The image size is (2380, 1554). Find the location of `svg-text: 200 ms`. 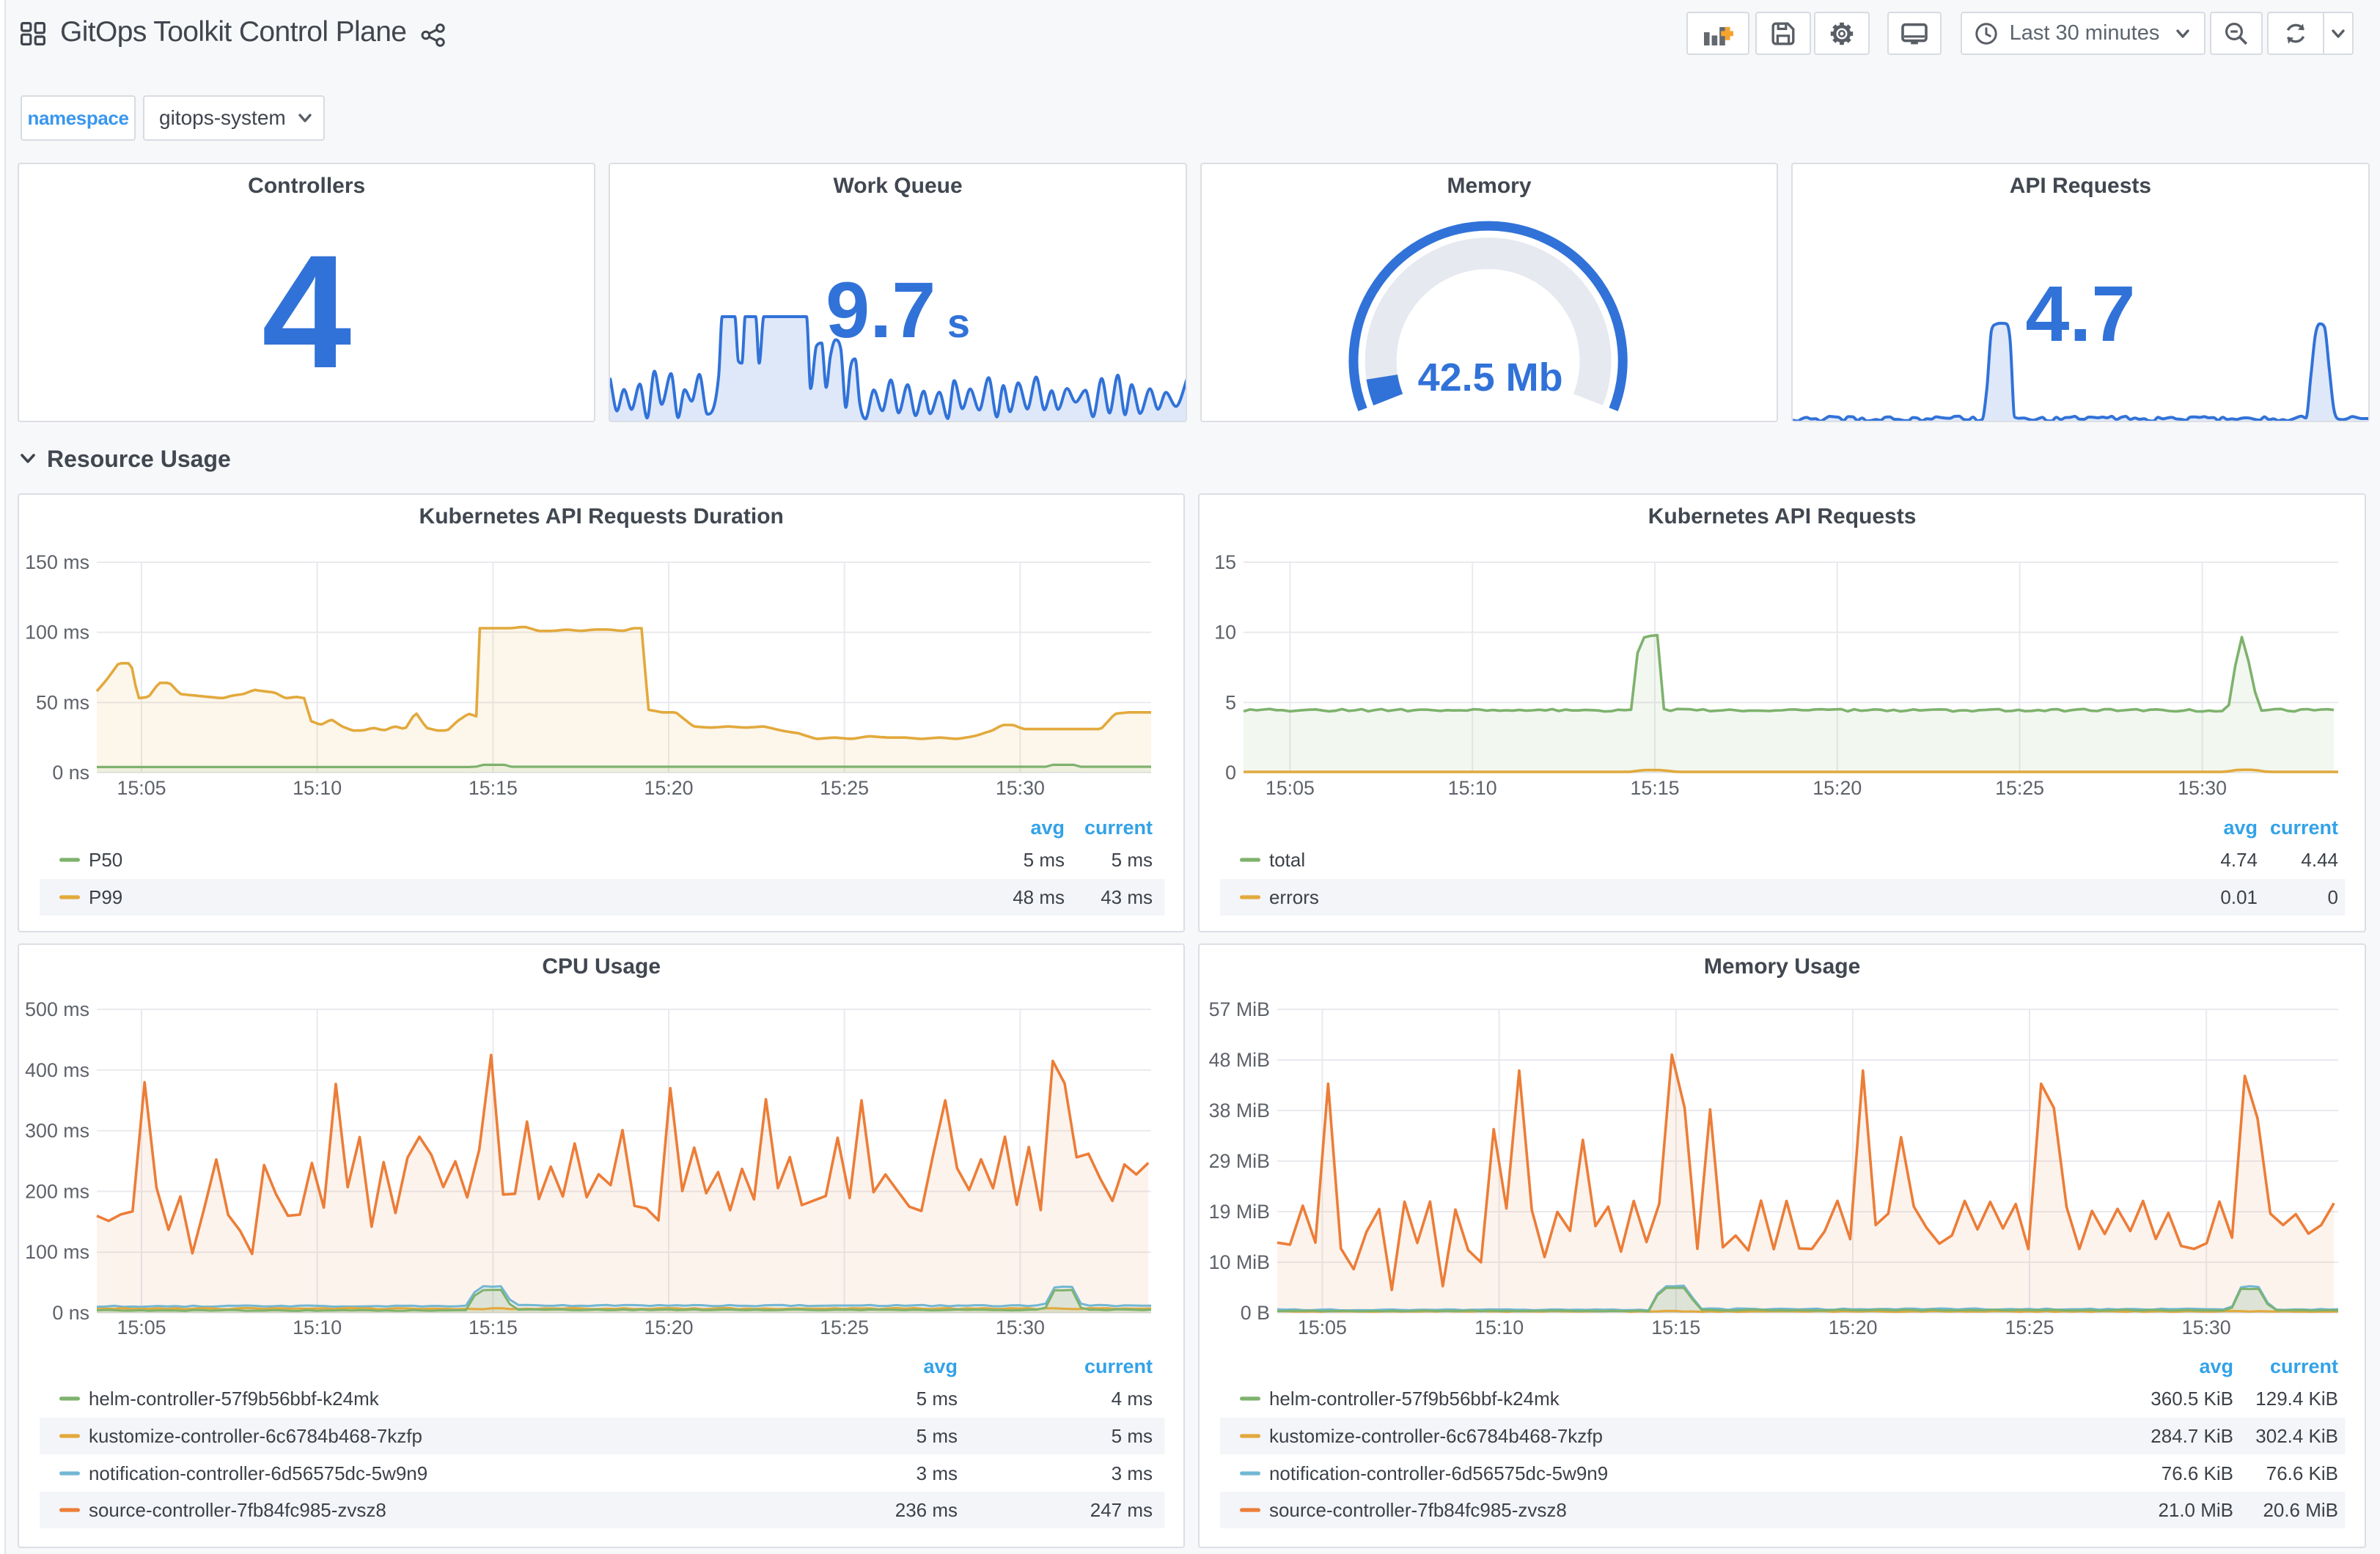

svg-text: 200 ms is located at coordinates (57, 1191).